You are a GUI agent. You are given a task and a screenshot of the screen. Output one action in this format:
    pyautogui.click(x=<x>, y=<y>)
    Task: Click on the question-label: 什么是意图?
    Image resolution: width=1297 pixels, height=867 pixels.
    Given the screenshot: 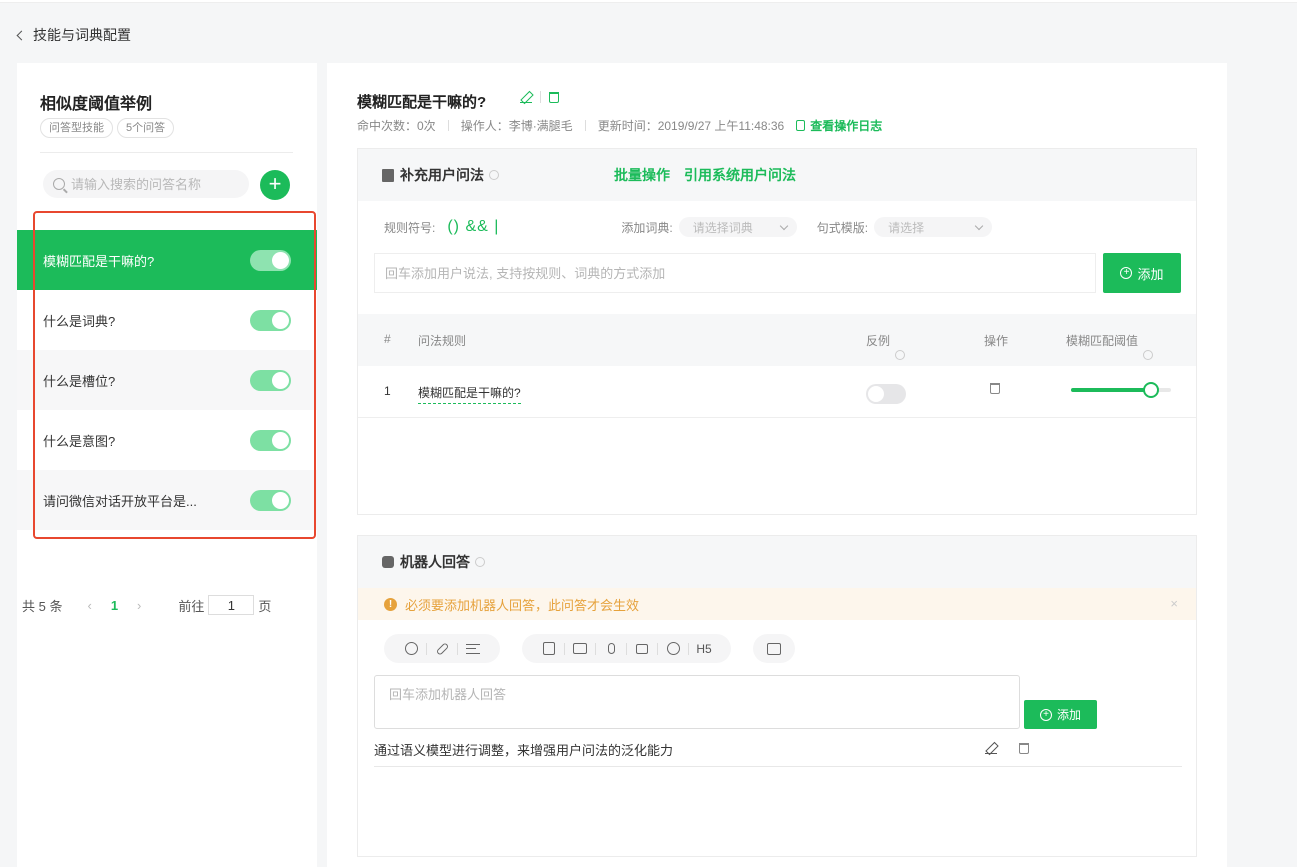 What is the action you would take?
    pyautogui.click(x=79, y=441)
    